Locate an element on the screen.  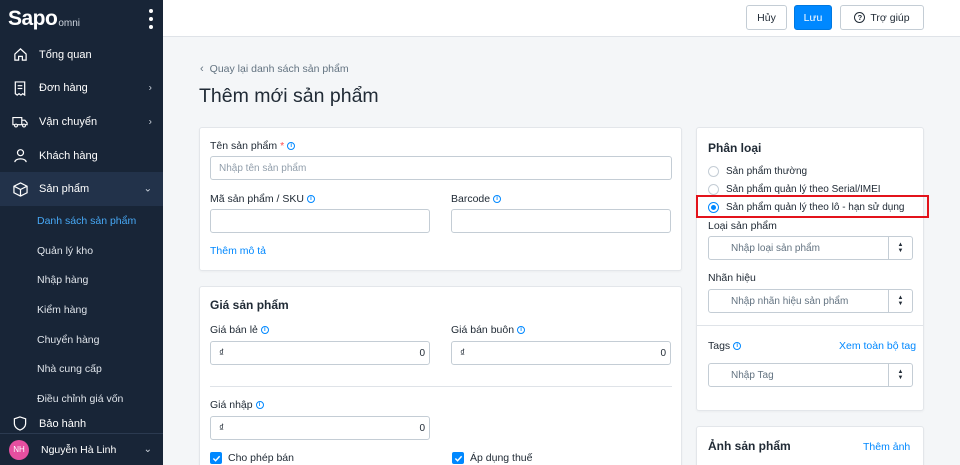
logo-bar: Sapo omni is located at coordinates (81, 19).